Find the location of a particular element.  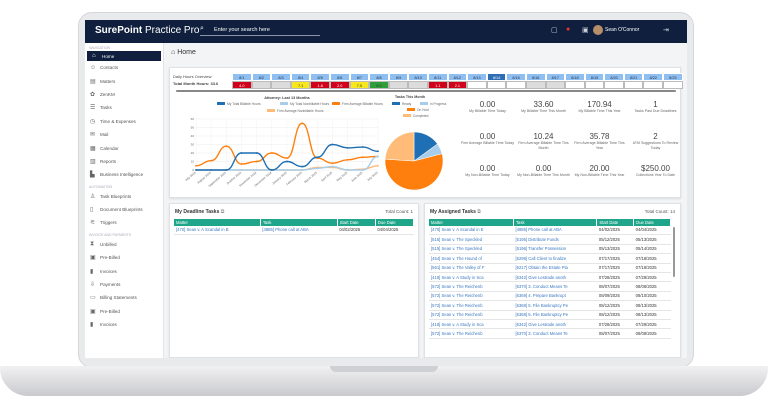

sidebar-item-invoices: ▮ Invoices is located at coordinates (124, 324).